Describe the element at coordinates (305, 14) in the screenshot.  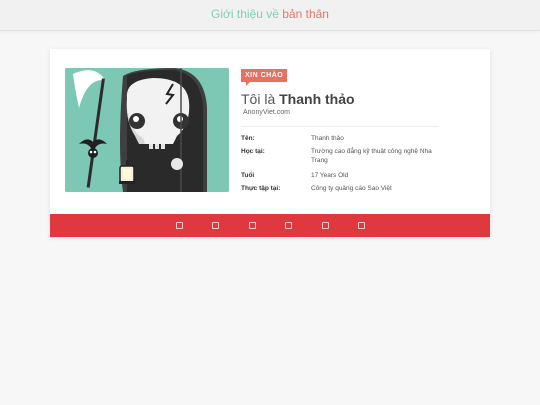
I see `header-title-part2: bản thân` at that location.